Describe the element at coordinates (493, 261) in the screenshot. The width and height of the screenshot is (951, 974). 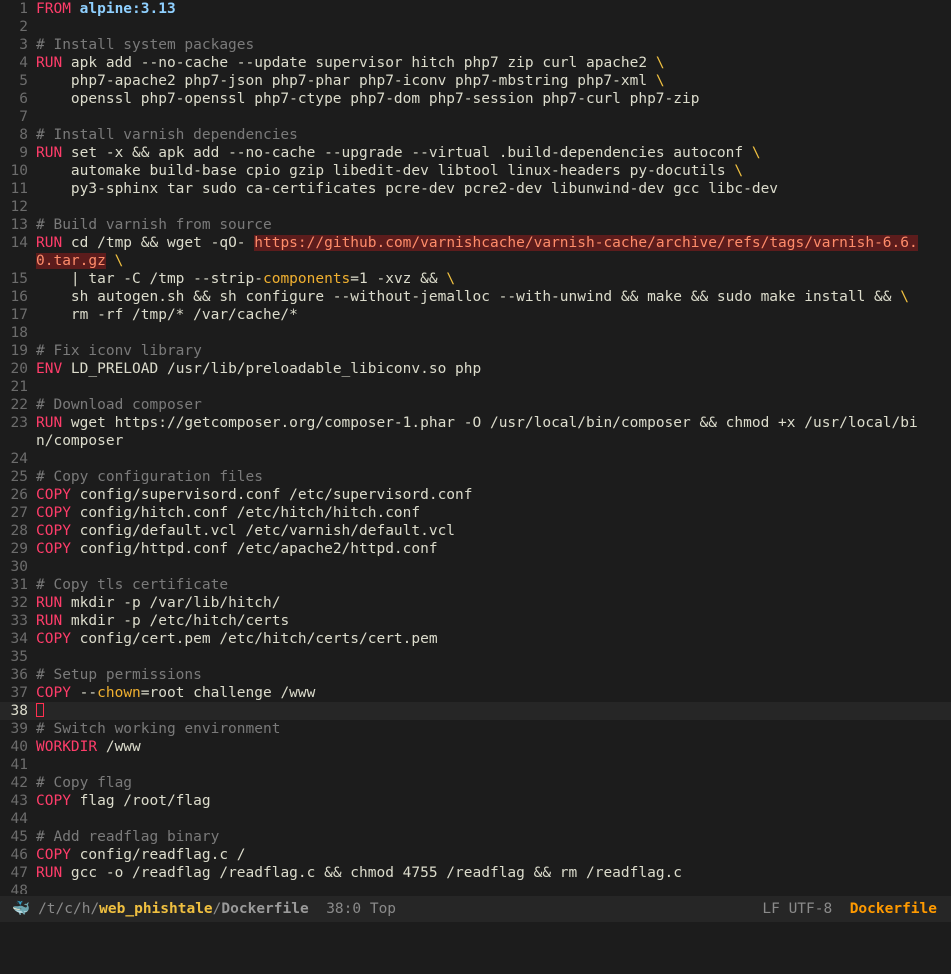
I see `line-code: 0.tar.gz \` at that location.